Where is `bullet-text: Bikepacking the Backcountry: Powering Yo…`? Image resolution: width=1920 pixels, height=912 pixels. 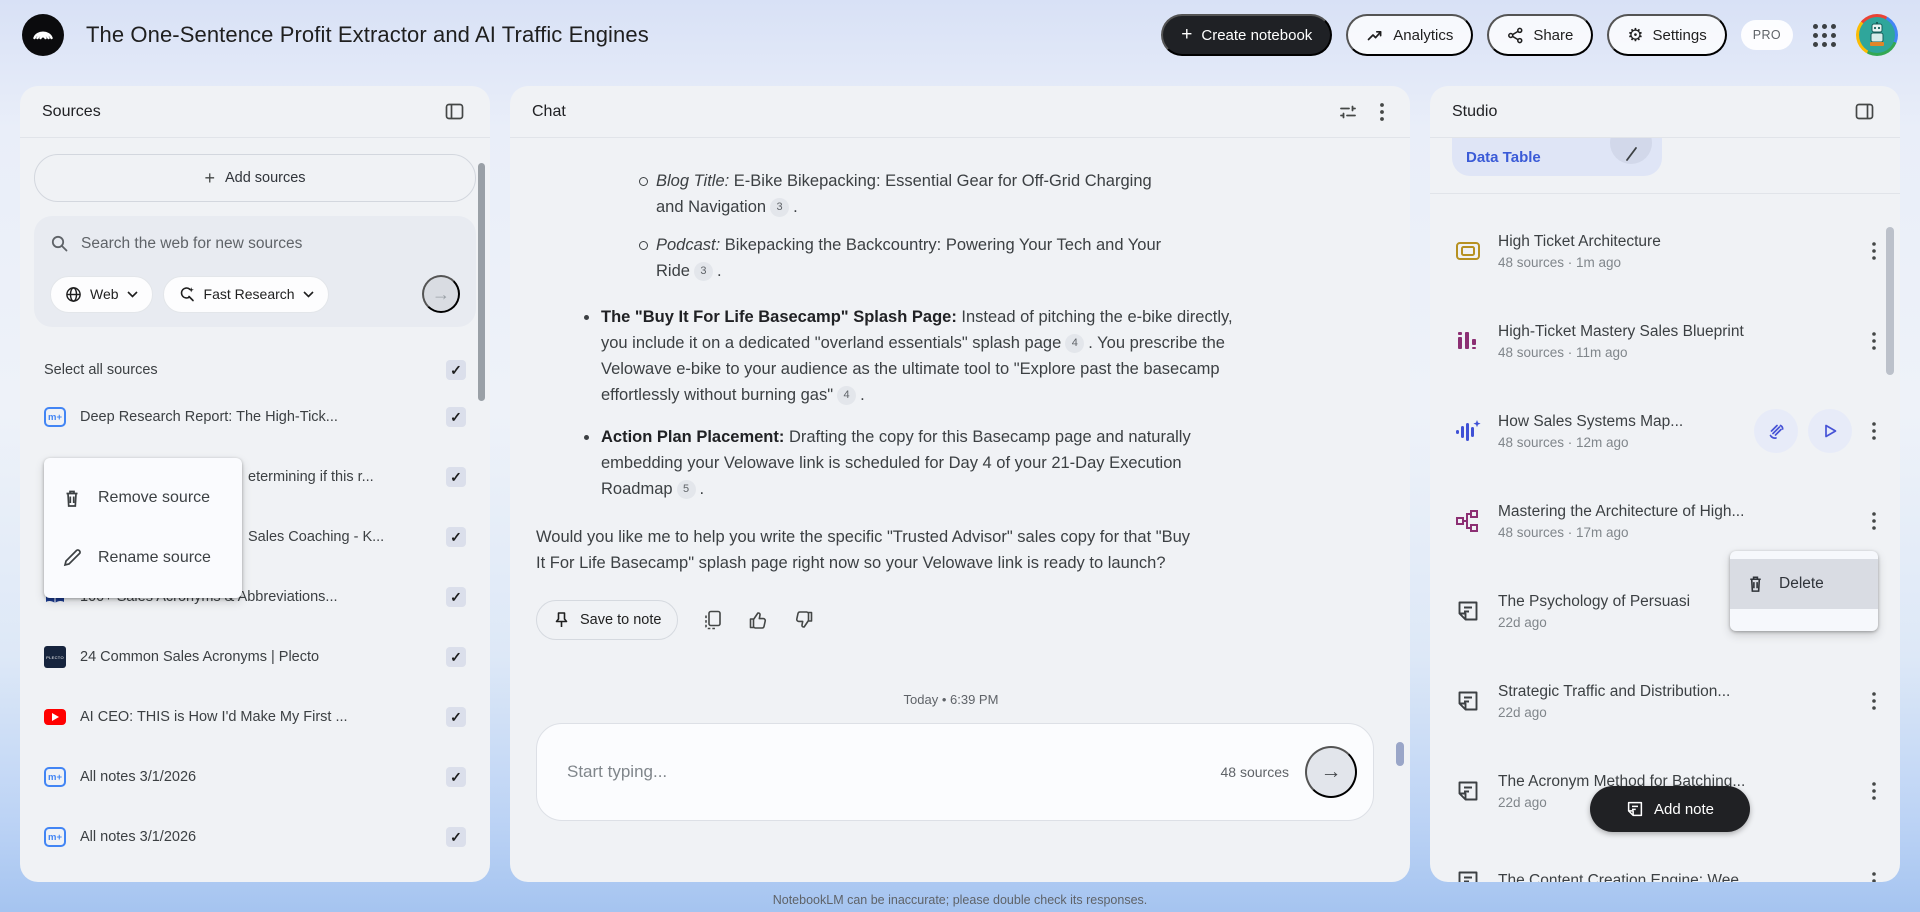
bullet-text: Bikepacking the Backcountry: Powering Yo… is located at coordinates (909, 258).